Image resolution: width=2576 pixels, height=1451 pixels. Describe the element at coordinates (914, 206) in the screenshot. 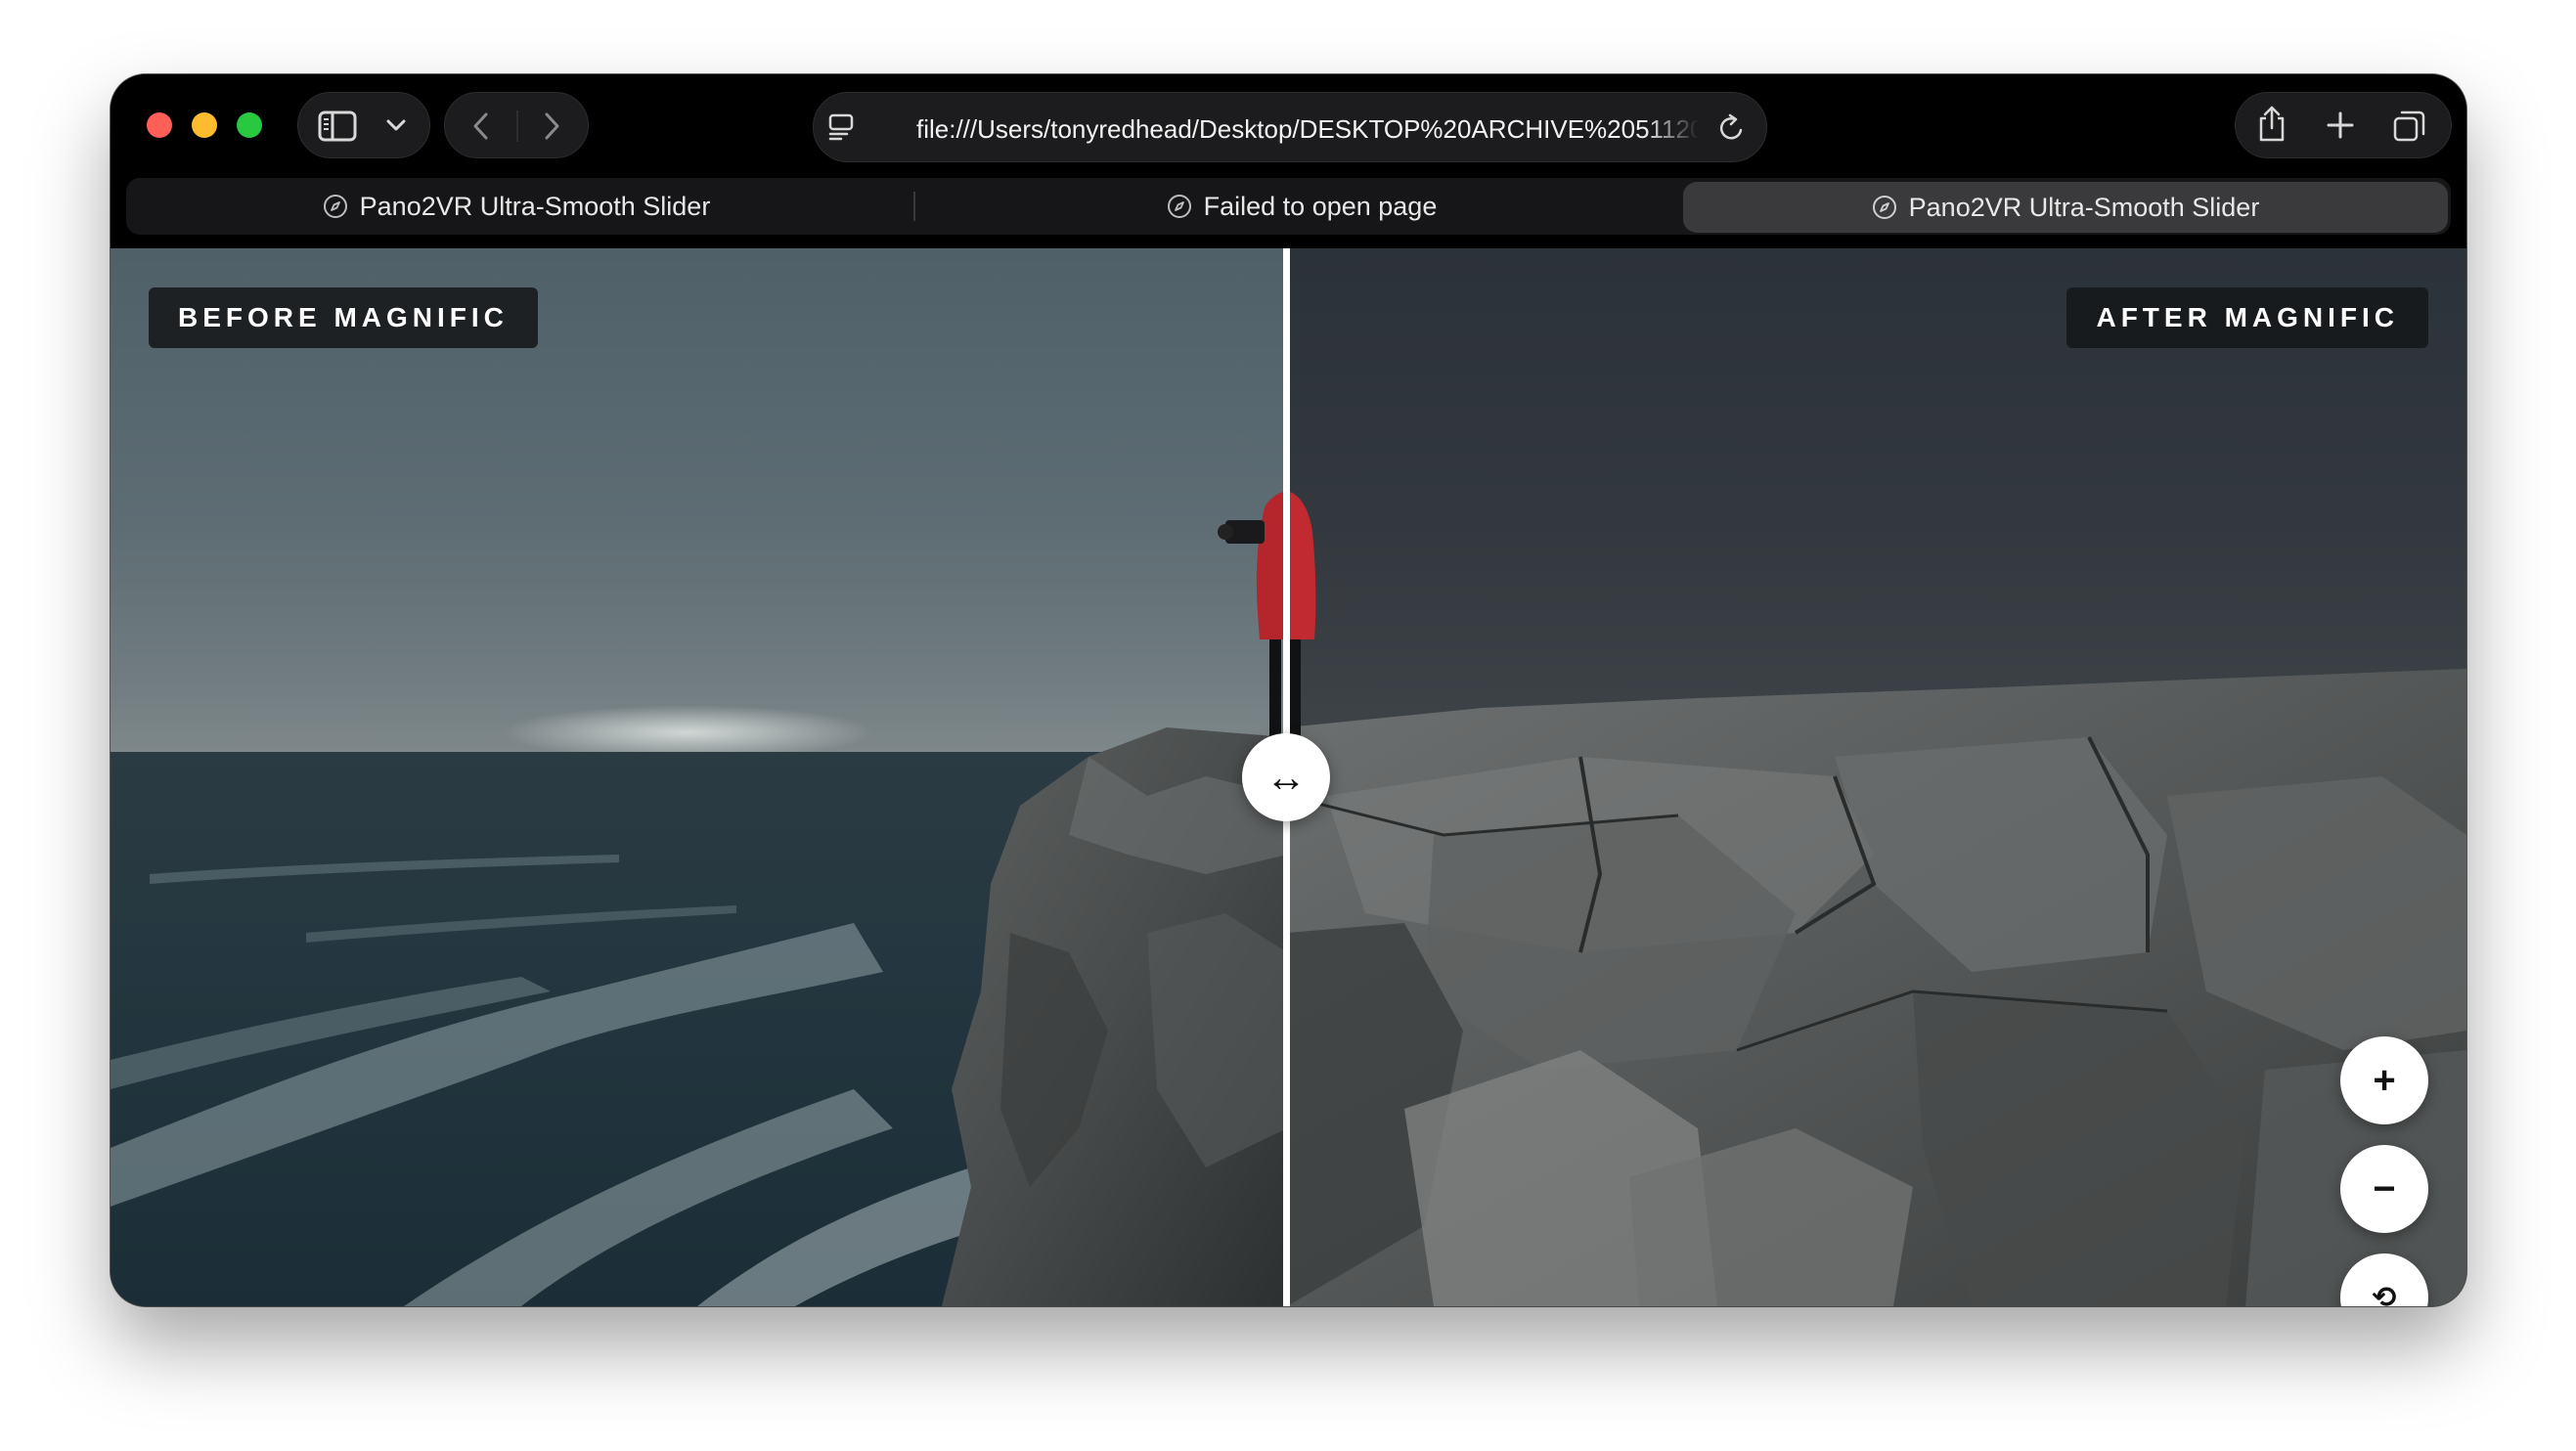

I see `tab-separator` at that location.